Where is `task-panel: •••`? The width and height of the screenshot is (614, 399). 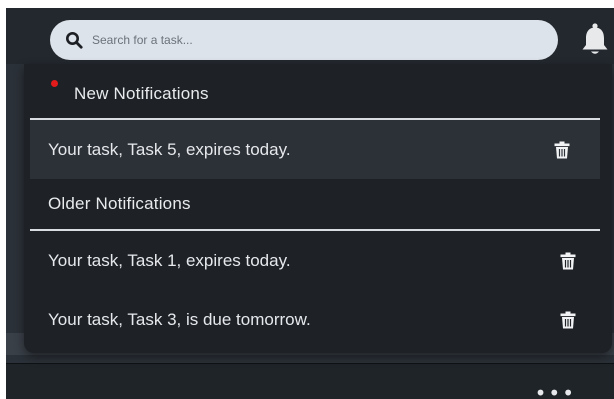 task-panel: ••• is located at coordinates (310, 381).